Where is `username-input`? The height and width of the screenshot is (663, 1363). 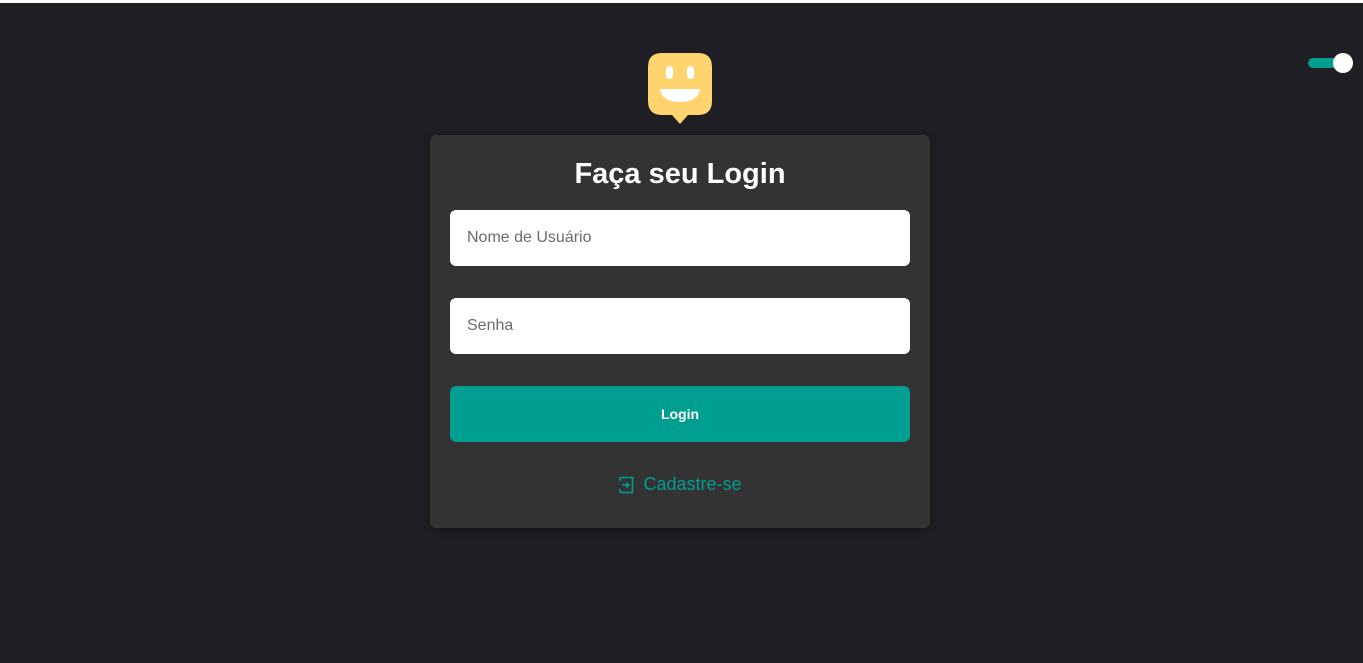 username-input is located at coordinates (680, 238).